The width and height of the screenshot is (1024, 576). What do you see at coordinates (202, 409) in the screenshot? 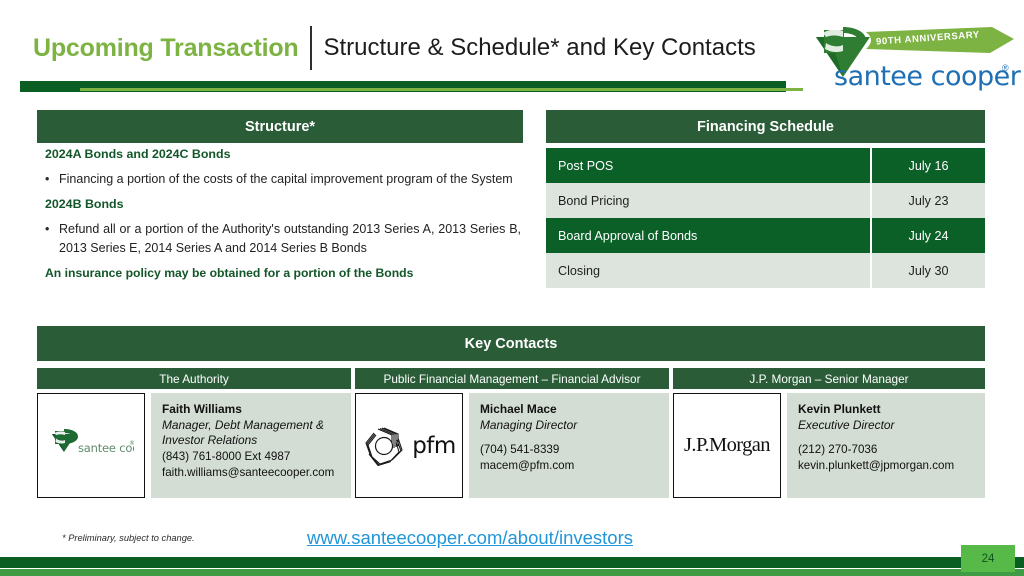
I see `contact-name: Faith Williams` at bounding box center [202, 409].